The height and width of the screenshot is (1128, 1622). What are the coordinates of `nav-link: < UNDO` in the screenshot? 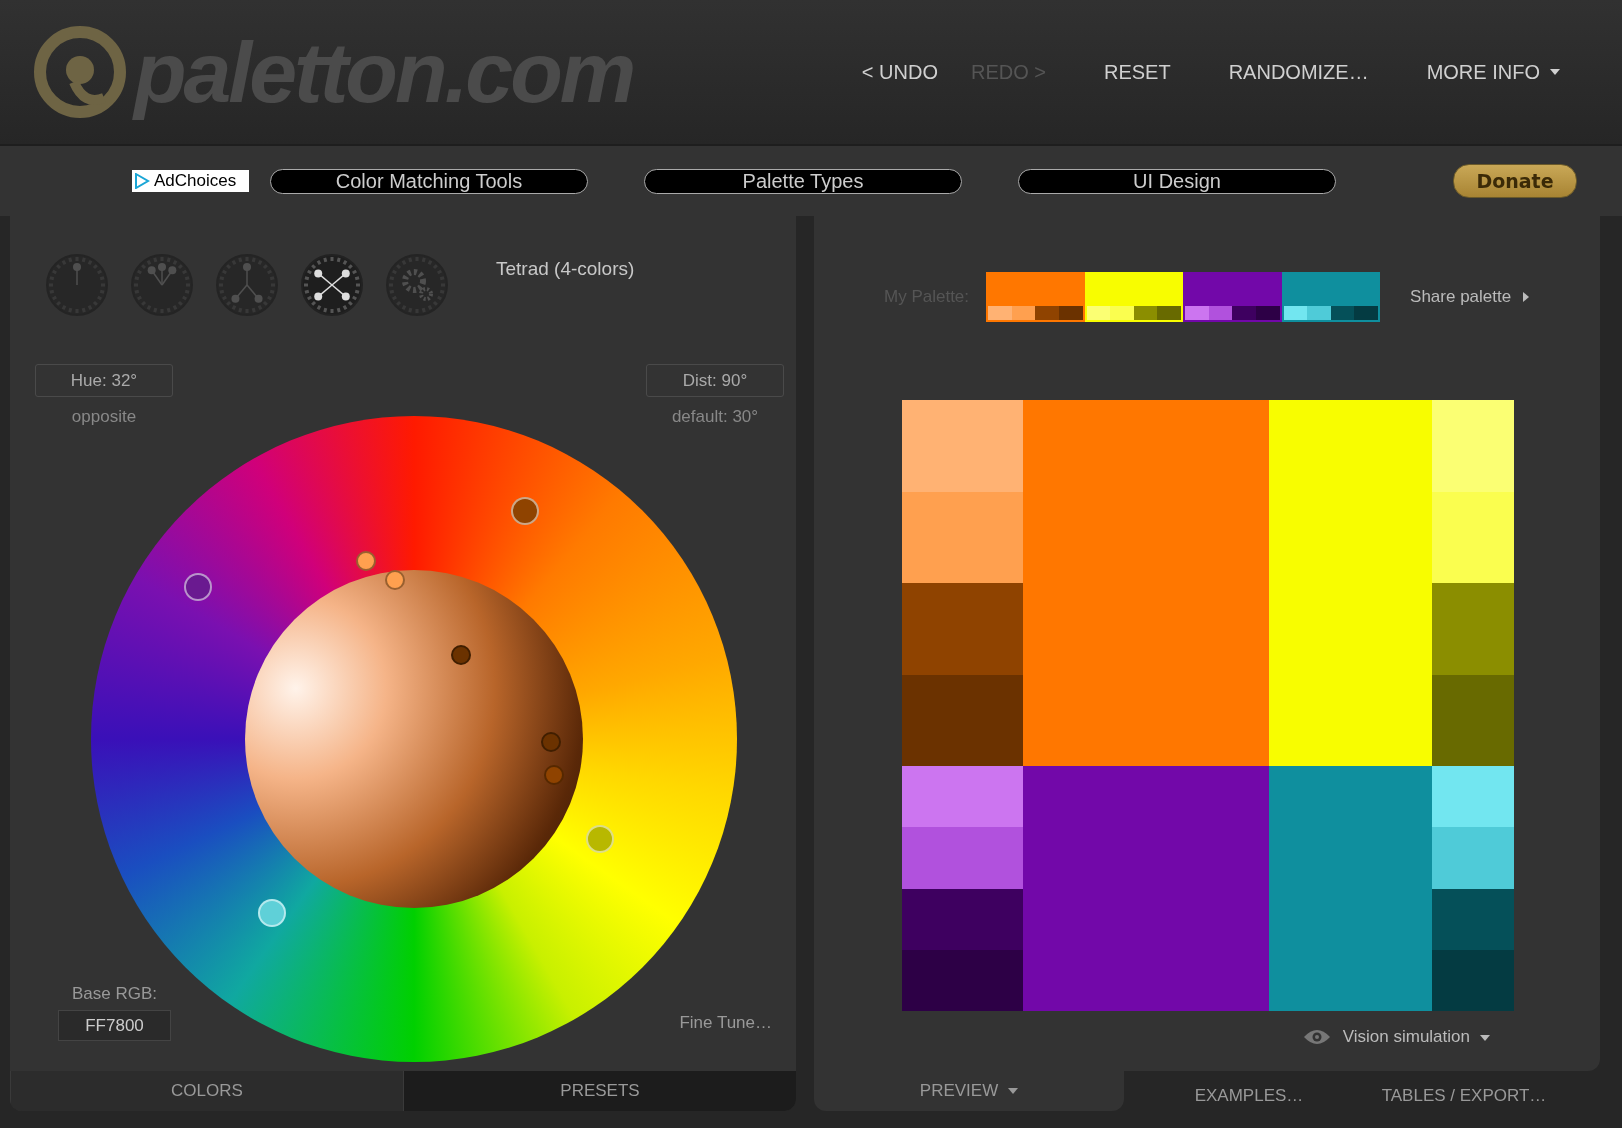 It's located at (899, 72).